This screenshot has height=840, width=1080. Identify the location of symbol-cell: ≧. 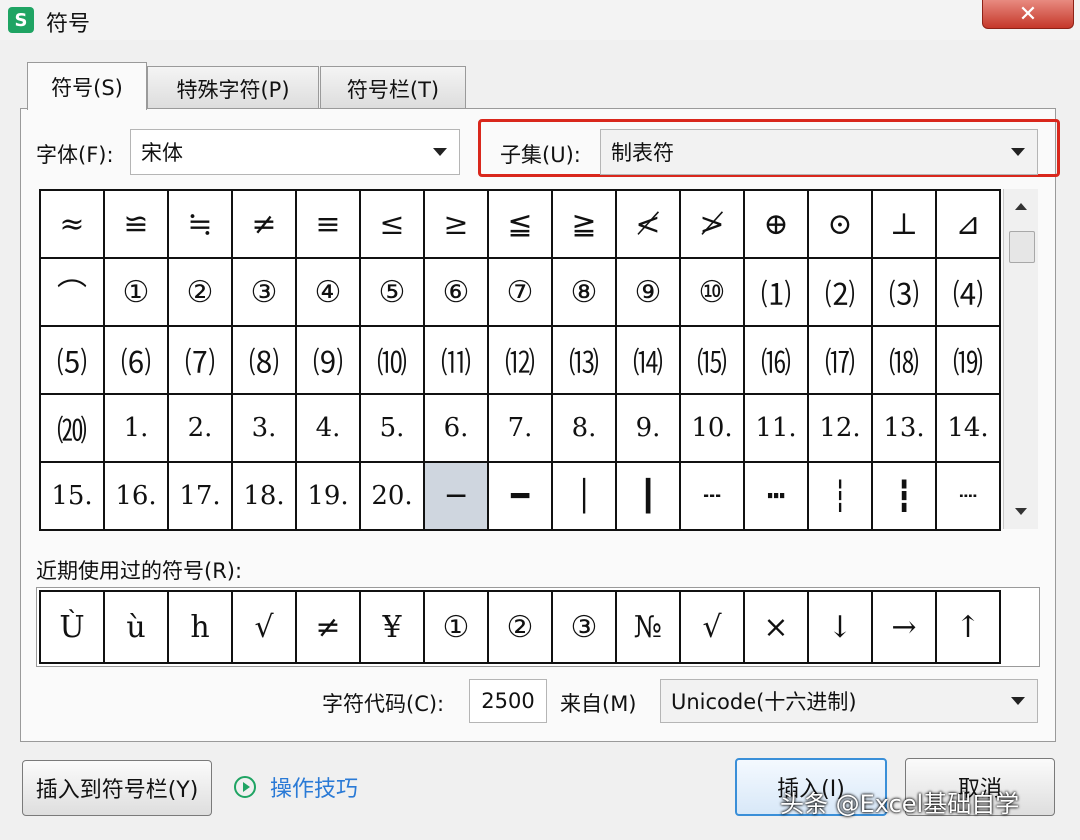
(585, 225).